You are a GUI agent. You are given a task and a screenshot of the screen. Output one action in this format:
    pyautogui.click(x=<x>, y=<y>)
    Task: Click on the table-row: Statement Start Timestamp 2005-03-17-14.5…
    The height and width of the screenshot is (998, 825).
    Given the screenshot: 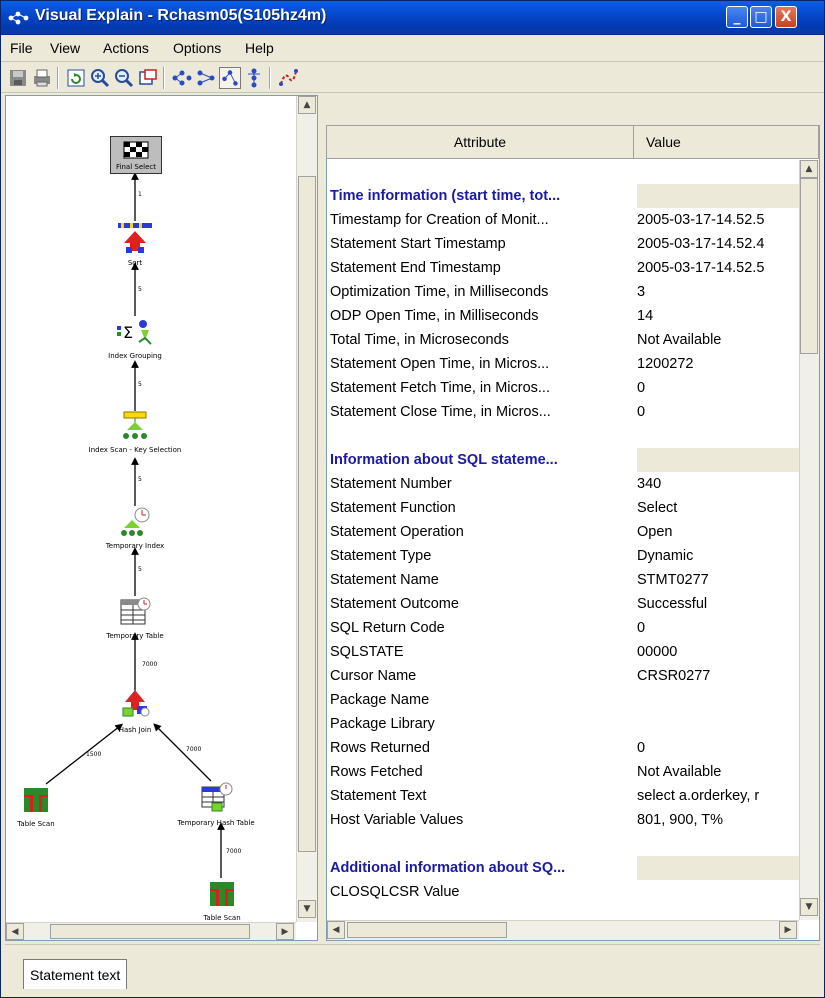 What is the action you would take?
    pyautogui.click(x=563, y=244)
    